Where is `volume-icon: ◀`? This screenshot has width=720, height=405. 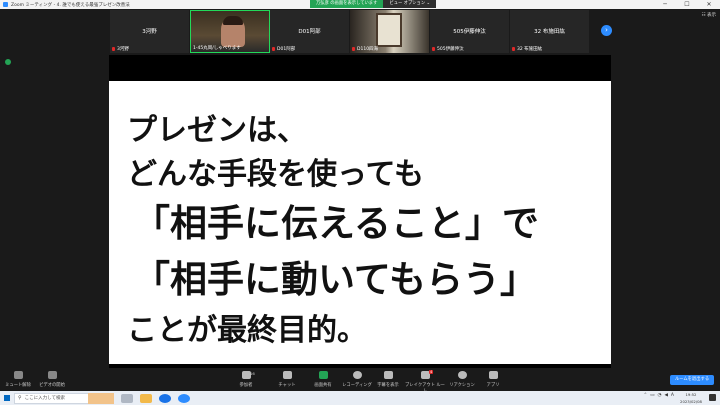 volume-icon: ◀ is located at coordinates (665, 395).